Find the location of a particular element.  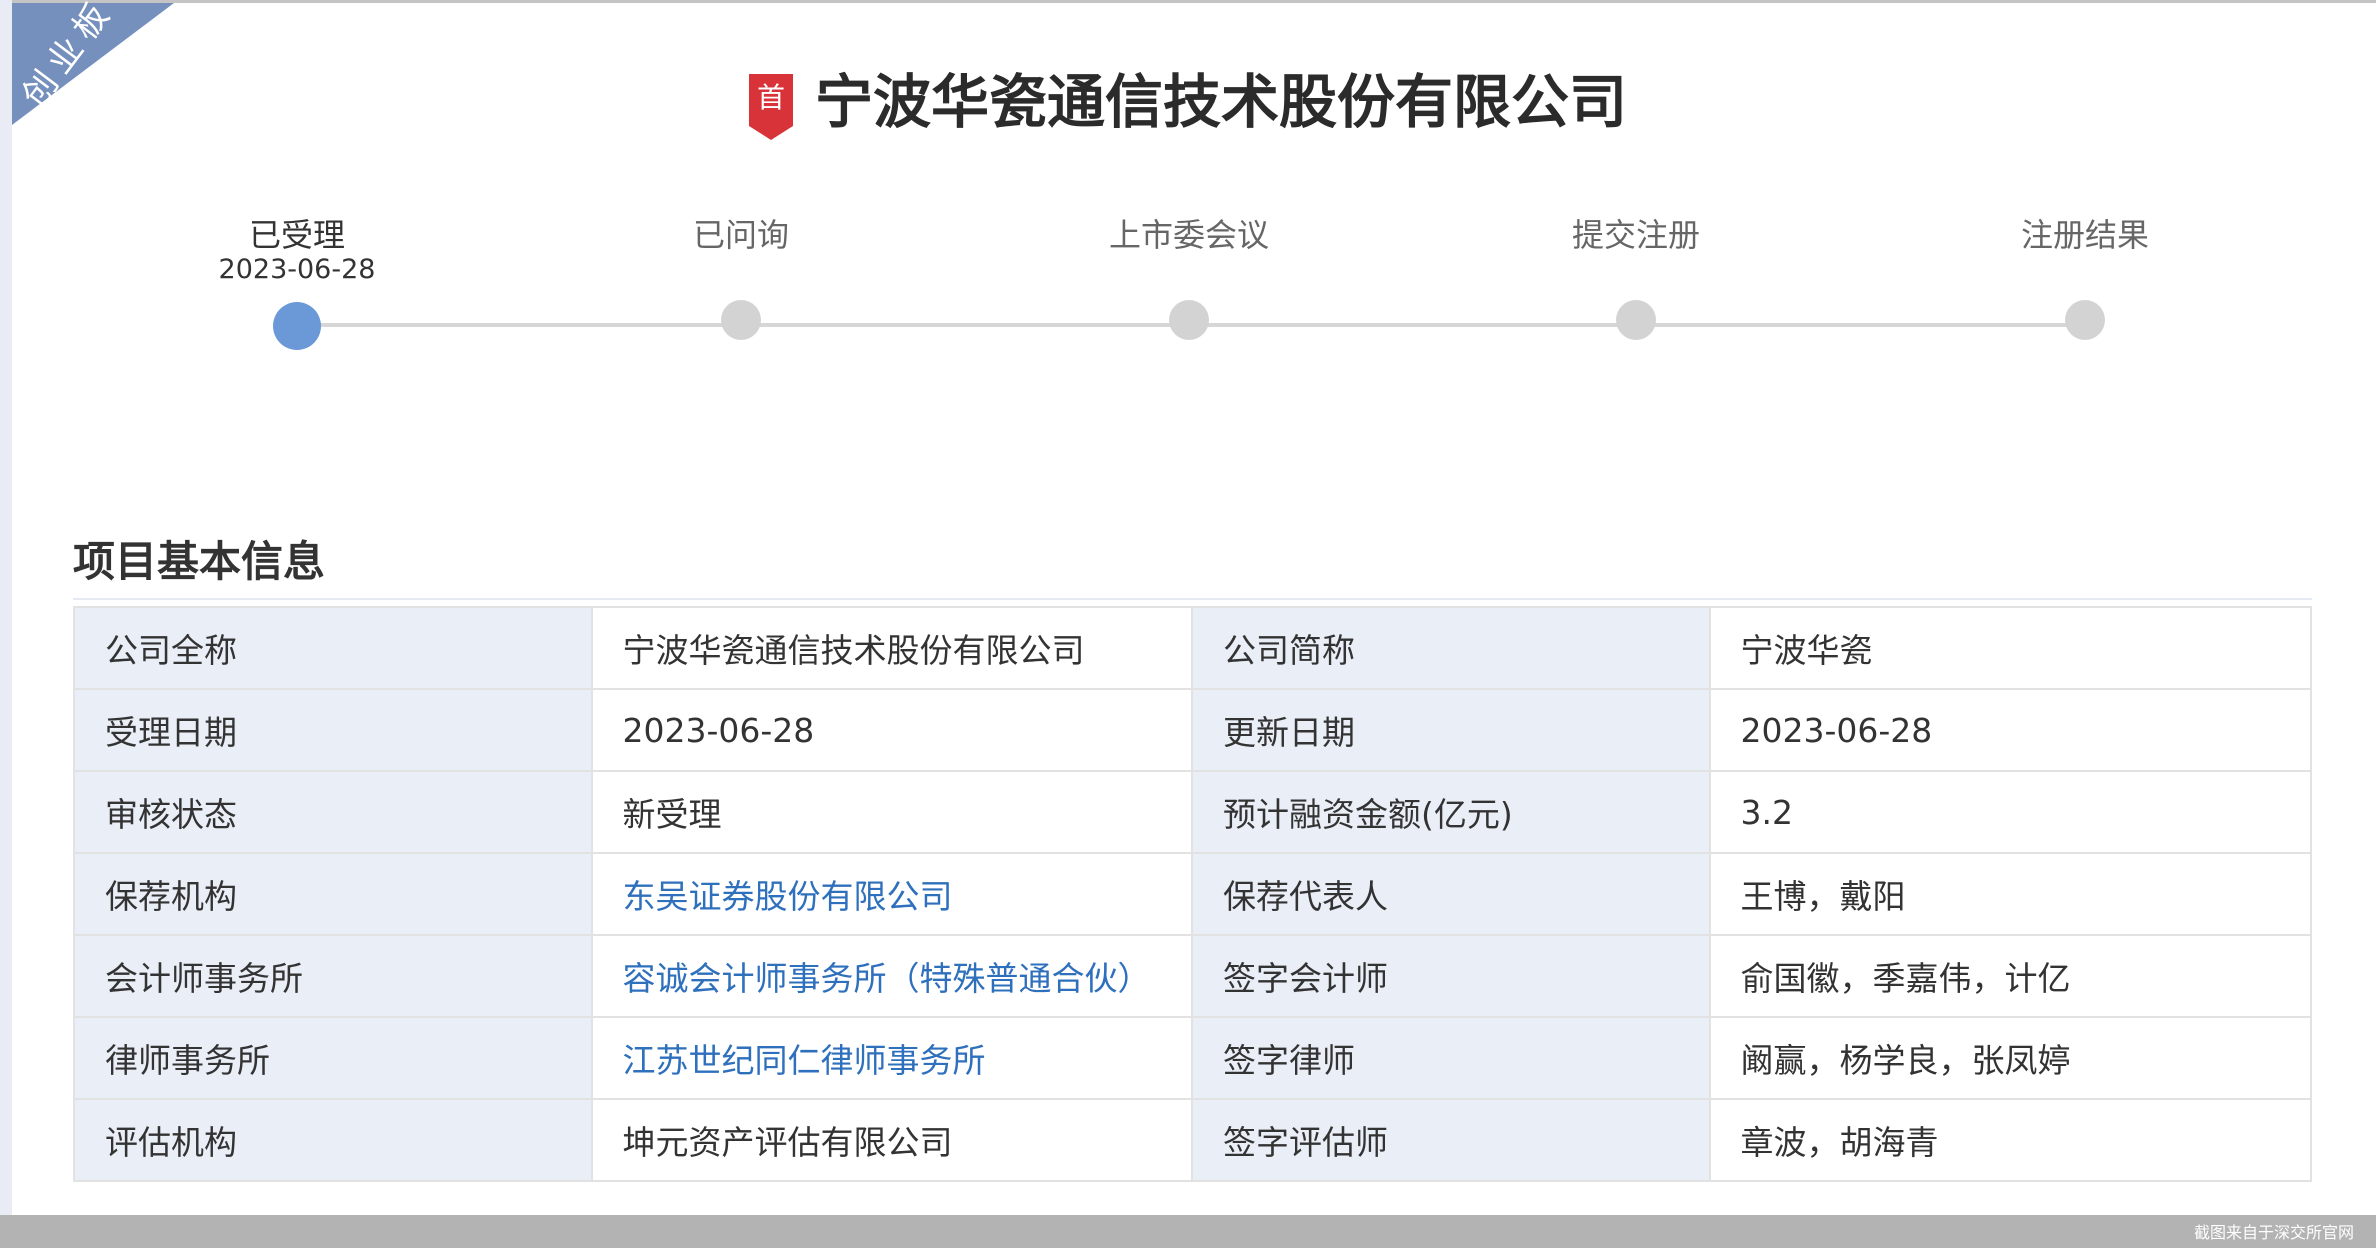

label-cell: 签字评估师 is located at coordinates (1450, 1140).